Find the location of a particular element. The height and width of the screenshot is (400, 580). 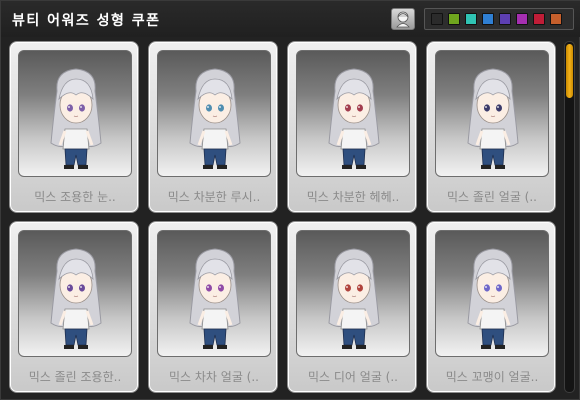

coupon-label: 믹스 졸린 얼굴 (.. is located at coordinates (492, 197).